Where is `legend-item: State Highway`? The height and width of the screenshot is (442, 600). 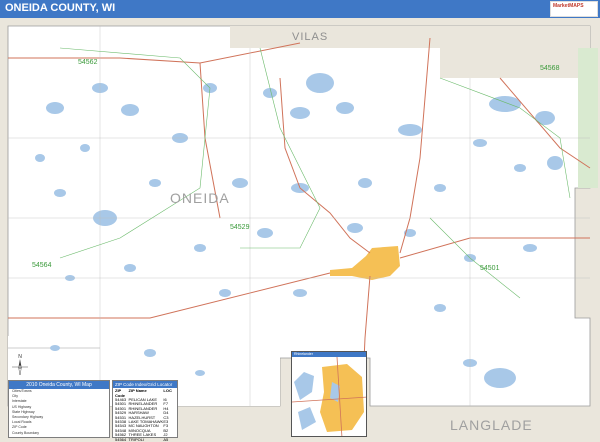 legend-item: State Highway is located at coordinates (23, 411).